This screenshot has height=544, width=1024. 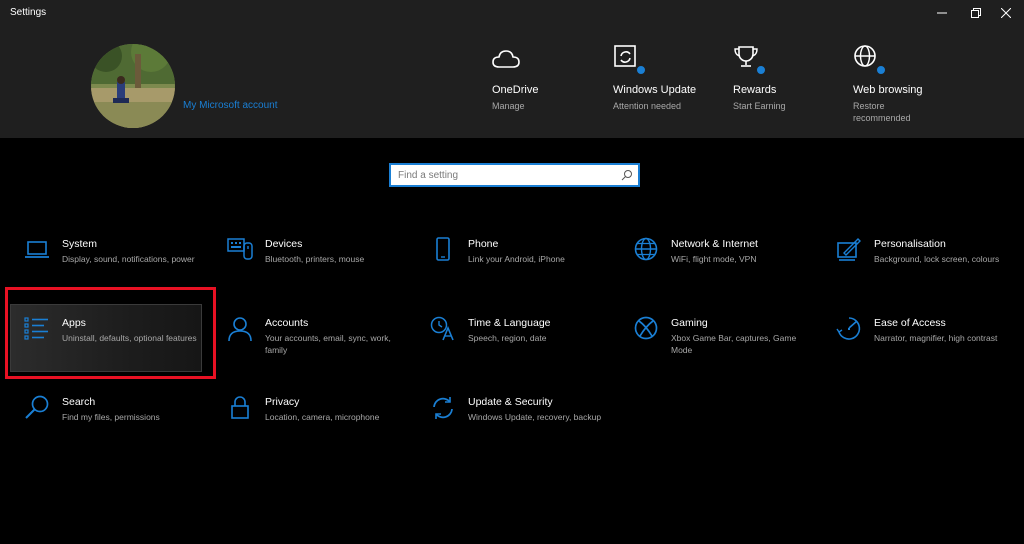 What do you see at coordinates (552, 78) in the screenshot?
I see `header-item-onedrive: OneDrive Manage` at bounding box center [552, 78].